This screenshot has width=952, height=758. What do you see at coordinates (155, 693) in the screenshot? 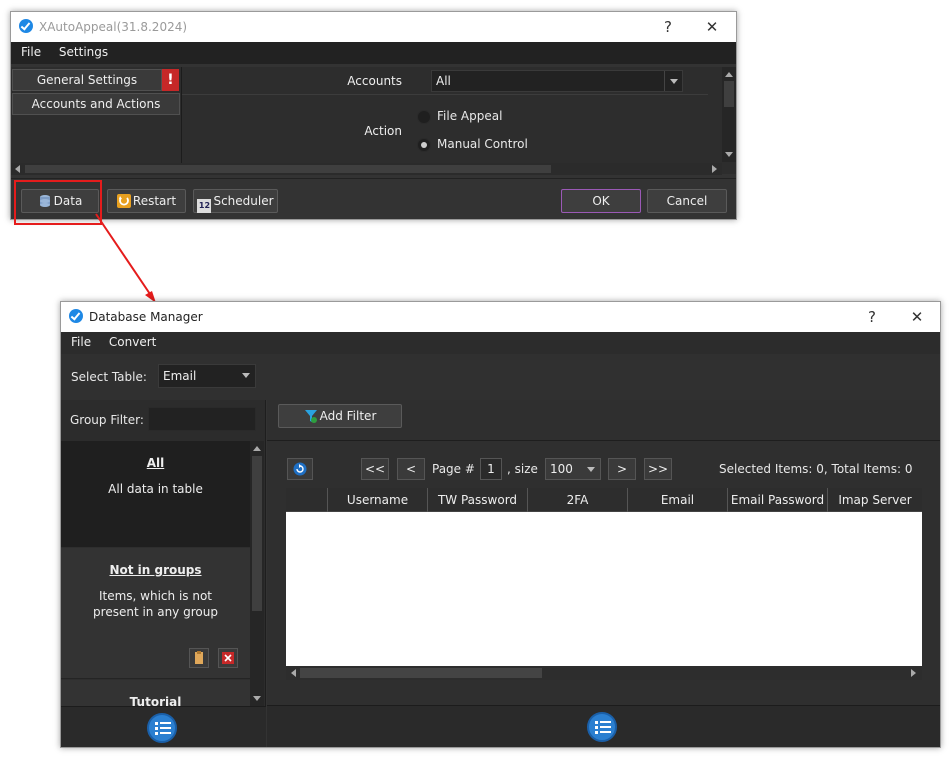
I see `group-card-tutorial: Tutorial` at bounding box center [155, 693].